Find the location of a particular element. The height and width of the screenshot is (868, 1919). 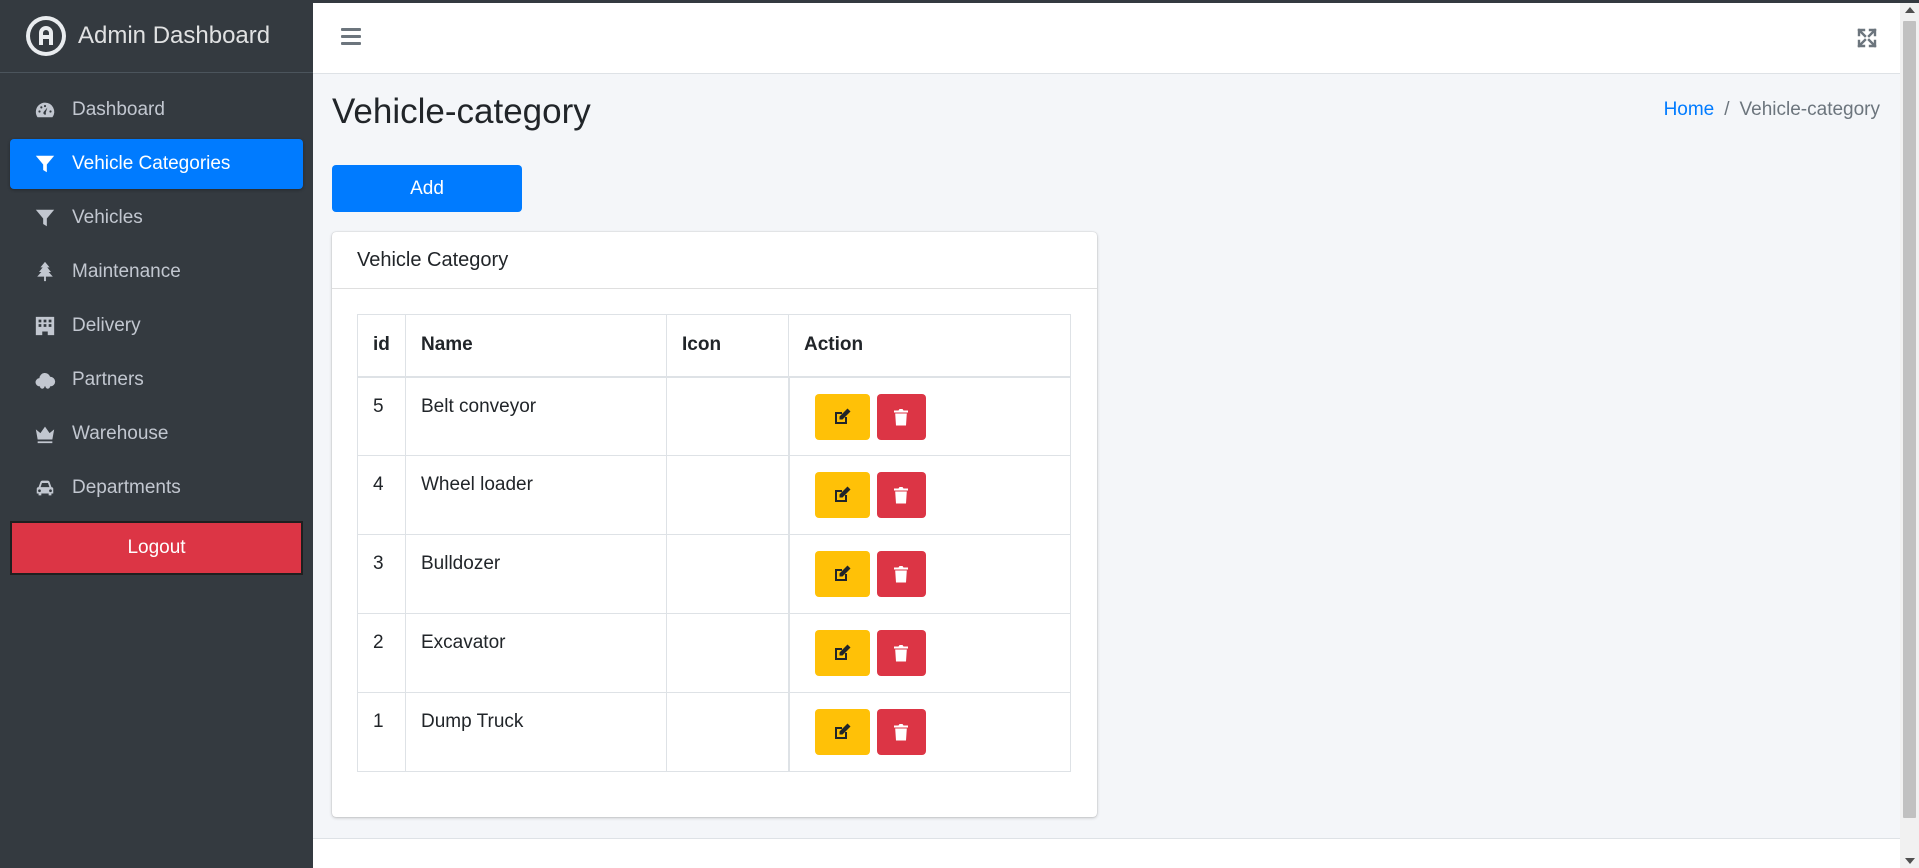

table-row: 4 Wheel loader is located at coordinates (714, 495).